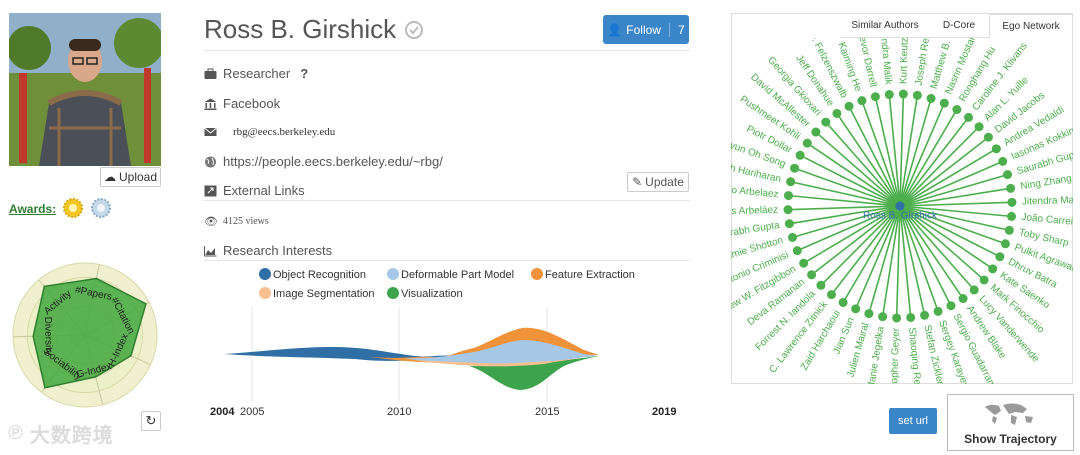 The height and width of the screenshot is (455, 1080). Describe the element at coordinates (959, 26) in the screenshot. I see `tab-d-core: D-Core` at that location.